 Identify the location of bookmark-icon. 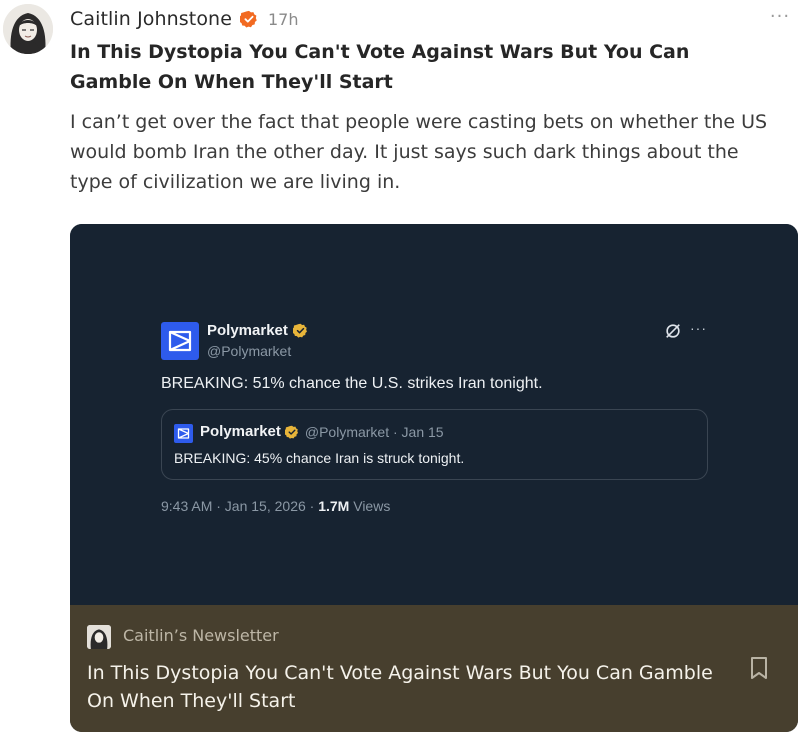
(759, 668).